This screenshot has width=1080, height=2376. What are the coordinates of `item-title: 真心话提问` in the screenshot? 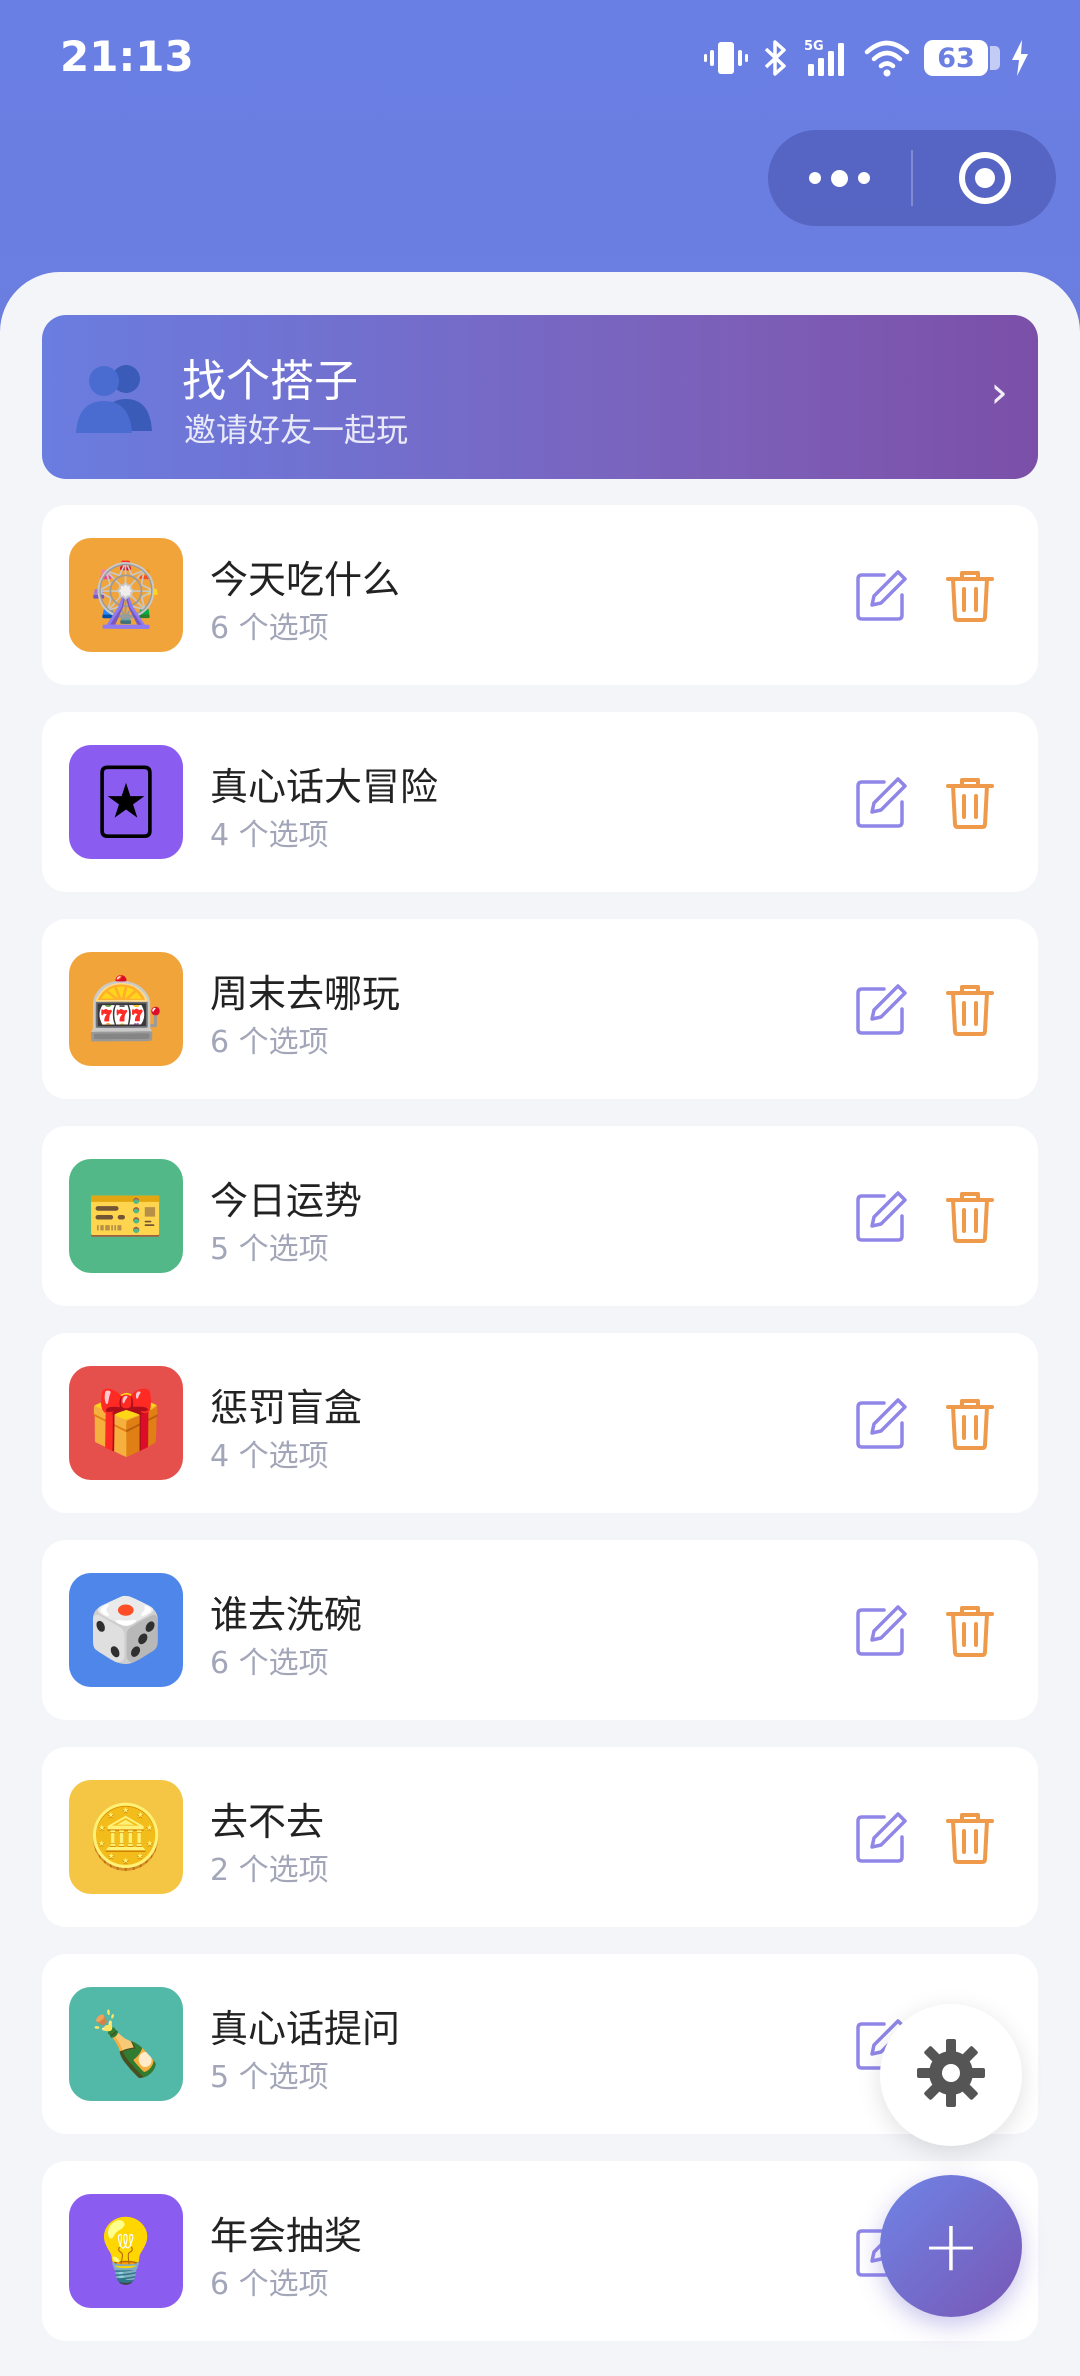 It's located at (305, 2029).